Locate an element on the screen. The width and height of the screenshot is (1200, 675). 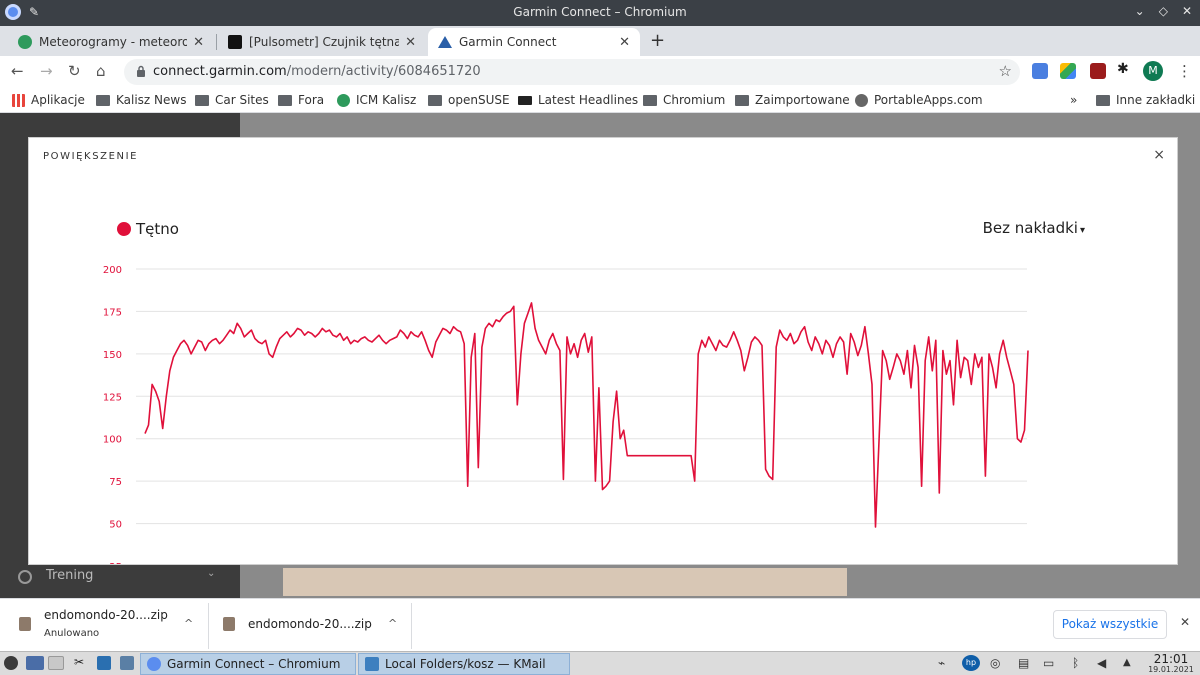
y-tick-label: 75 is located at coordinates (115, 482).